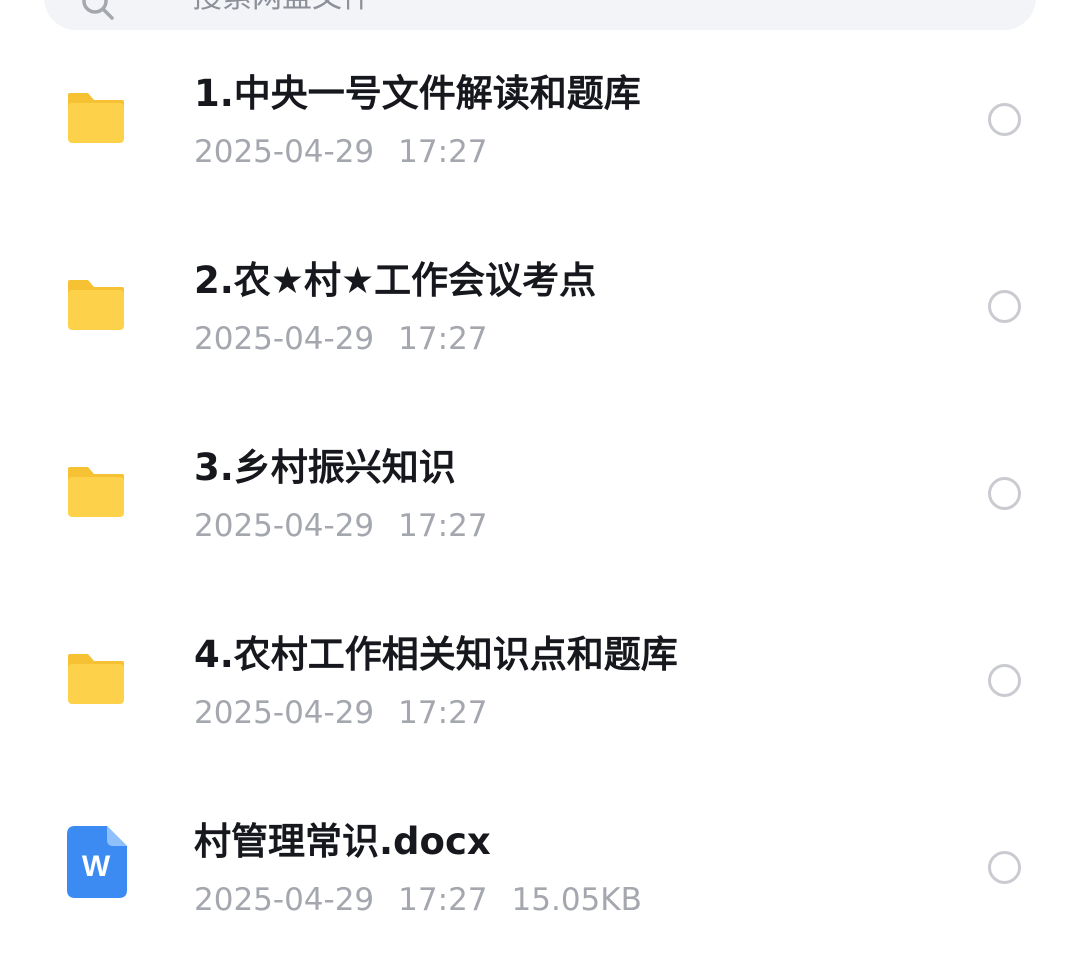  I want to click on file-meta: 2025-04-29 17:27 15.05KB, so click(418, 900).